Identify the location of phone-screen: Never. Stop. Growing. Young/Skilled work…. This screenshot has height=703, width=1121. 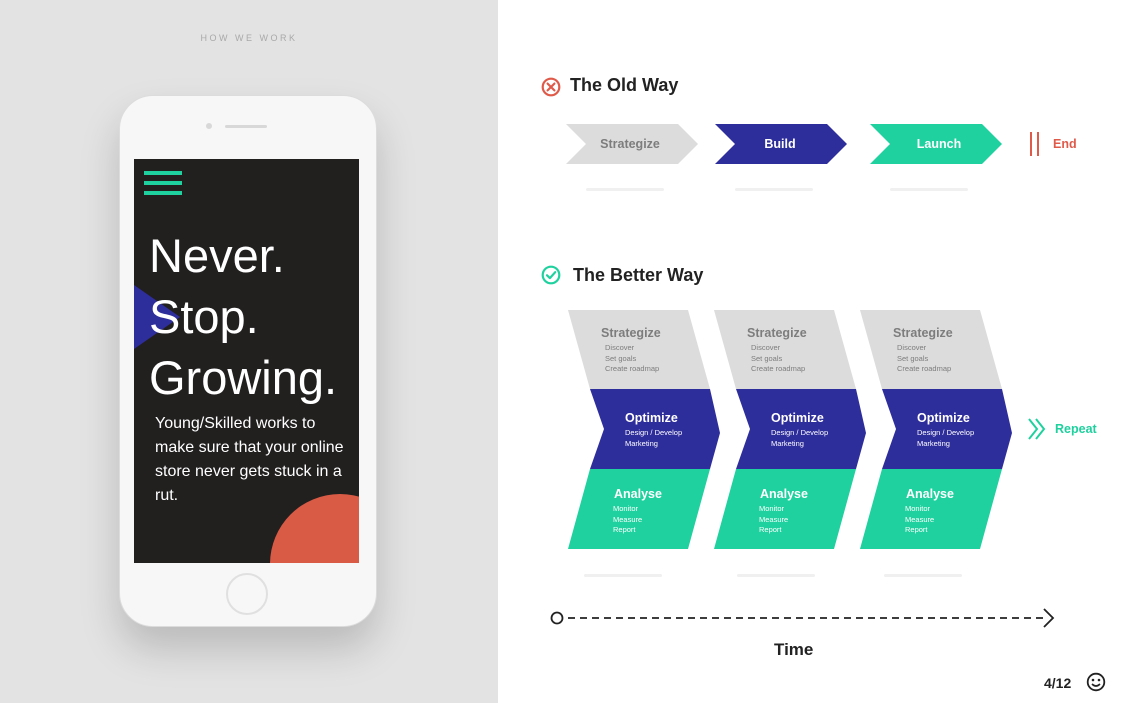
(246, 361).